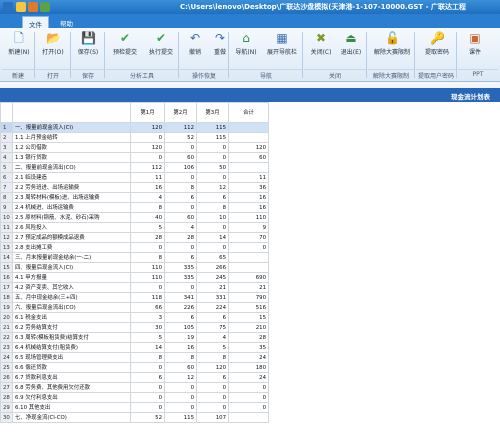 The width and height of the screenshot is (500, 439). What do you see at coordinates (321, 48) in the screenshot?
I see `close-button: ✖ 关闭(C)` at bounding box center [321, 48].